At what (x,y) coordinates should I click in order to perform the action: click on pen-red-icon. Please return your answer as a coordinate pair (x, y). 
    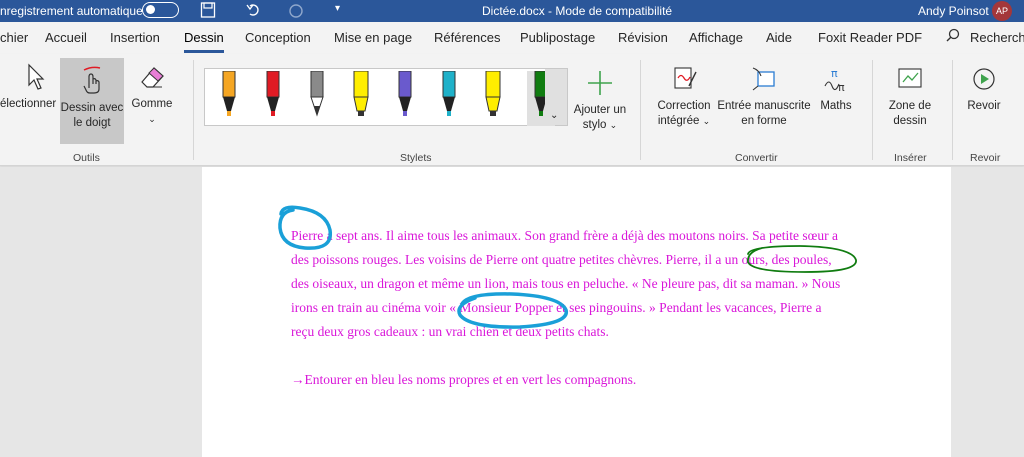
    Looking at the image, I should click on (273, 98).